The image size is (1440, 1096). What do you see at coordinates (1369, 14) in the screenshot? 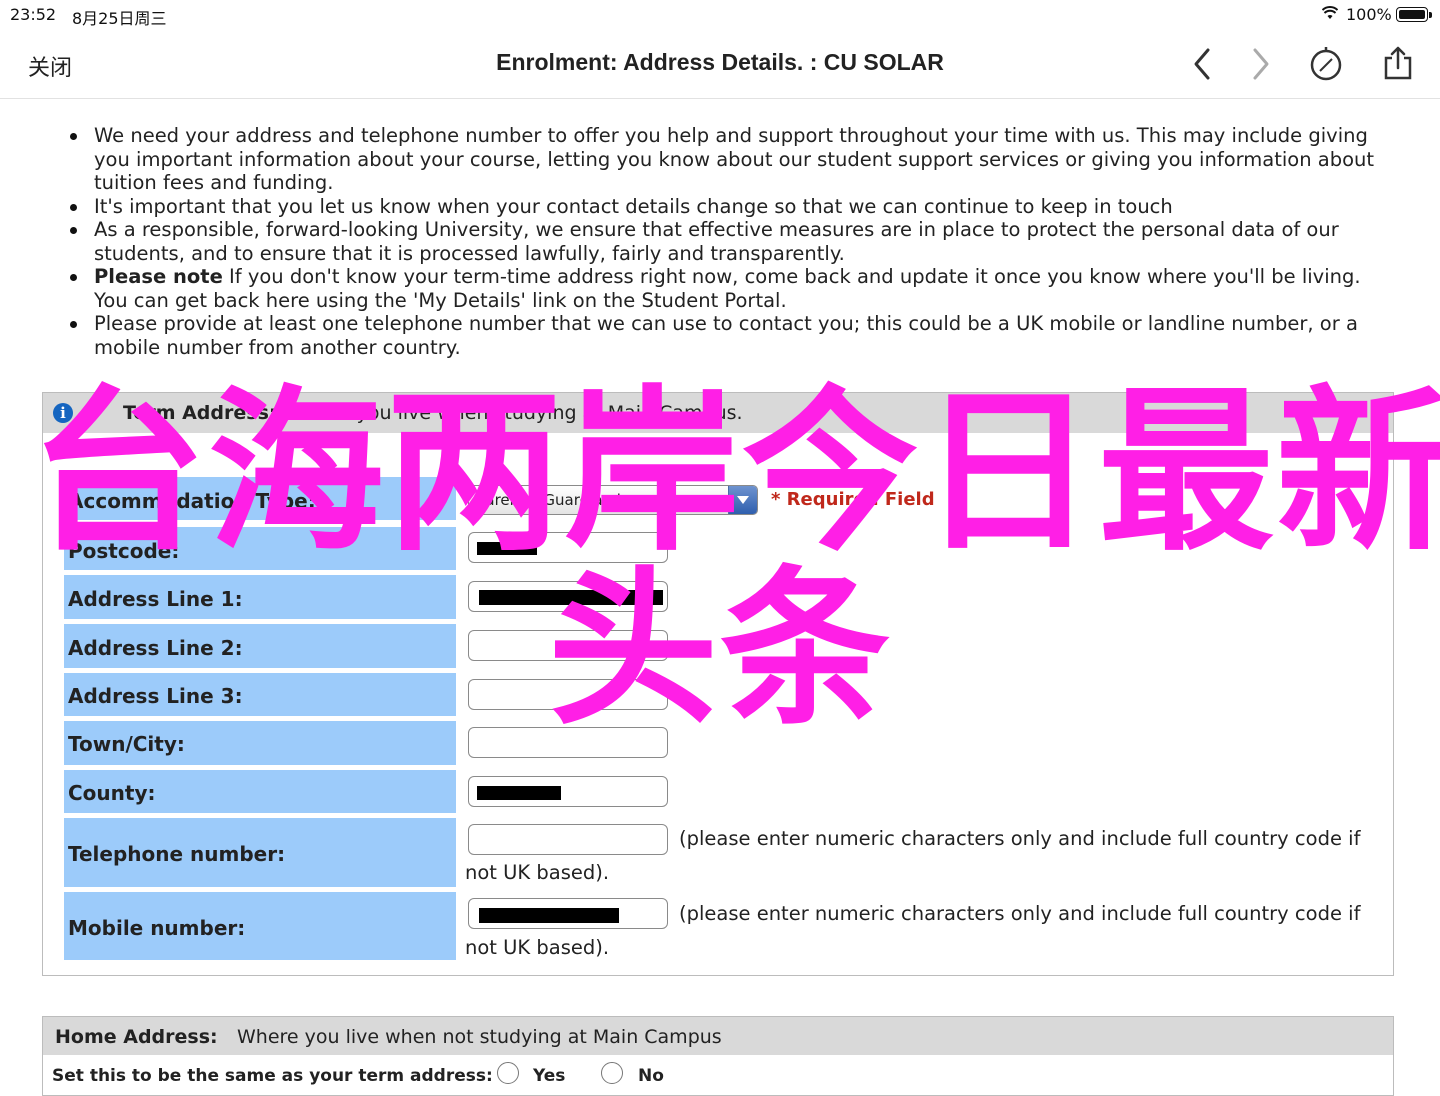
I see `battery-percent: 100%` at bounding box center [1369, 14].